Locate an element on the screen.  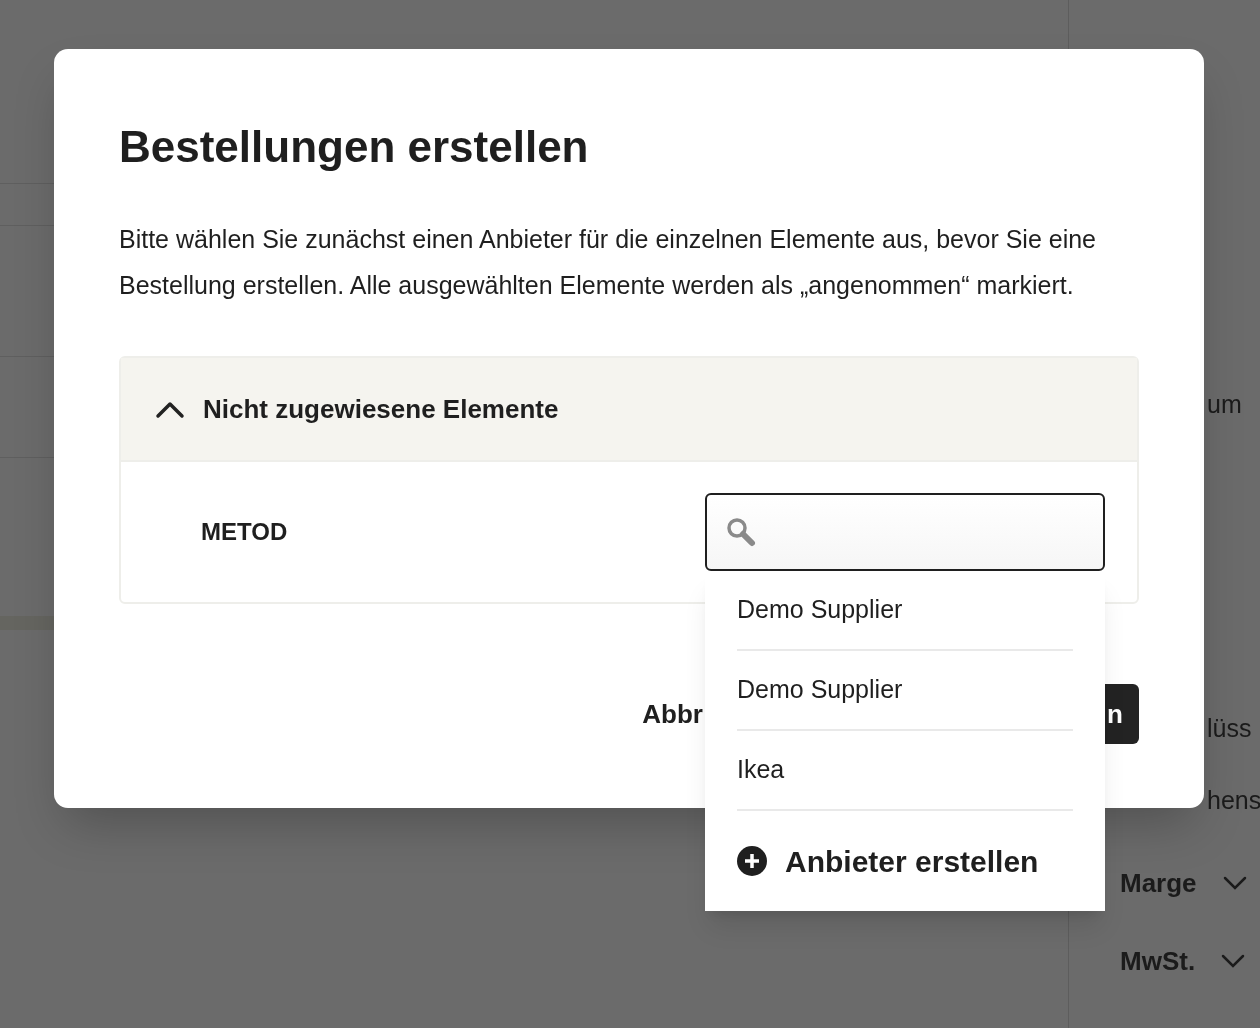
create-supplier-option: Anbieter erstellen is located at coordinates (888, 861).